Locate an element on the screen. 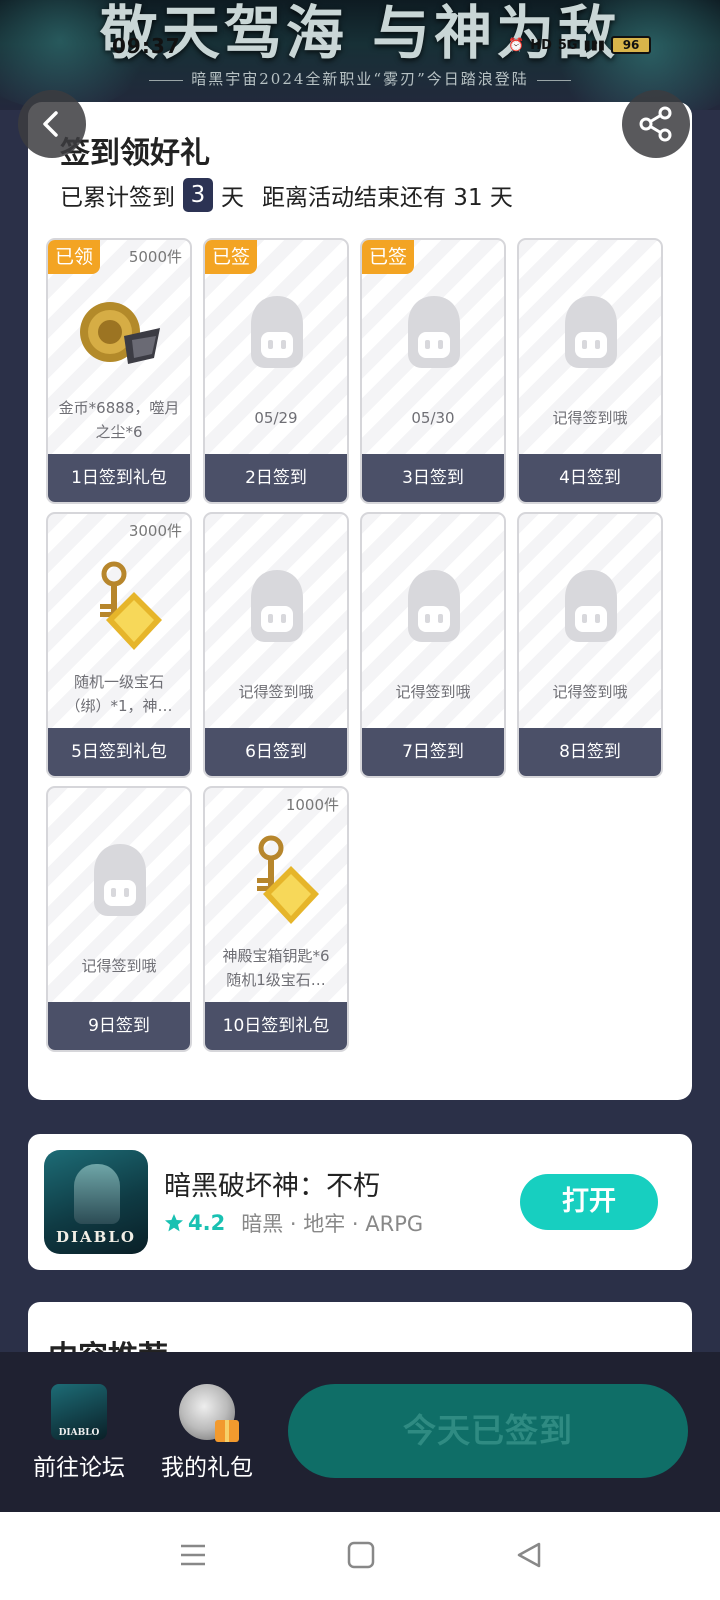  app-meta: 4.2 暗黑 · 地牢 · ARPG is located at coordinates (293, 1223).